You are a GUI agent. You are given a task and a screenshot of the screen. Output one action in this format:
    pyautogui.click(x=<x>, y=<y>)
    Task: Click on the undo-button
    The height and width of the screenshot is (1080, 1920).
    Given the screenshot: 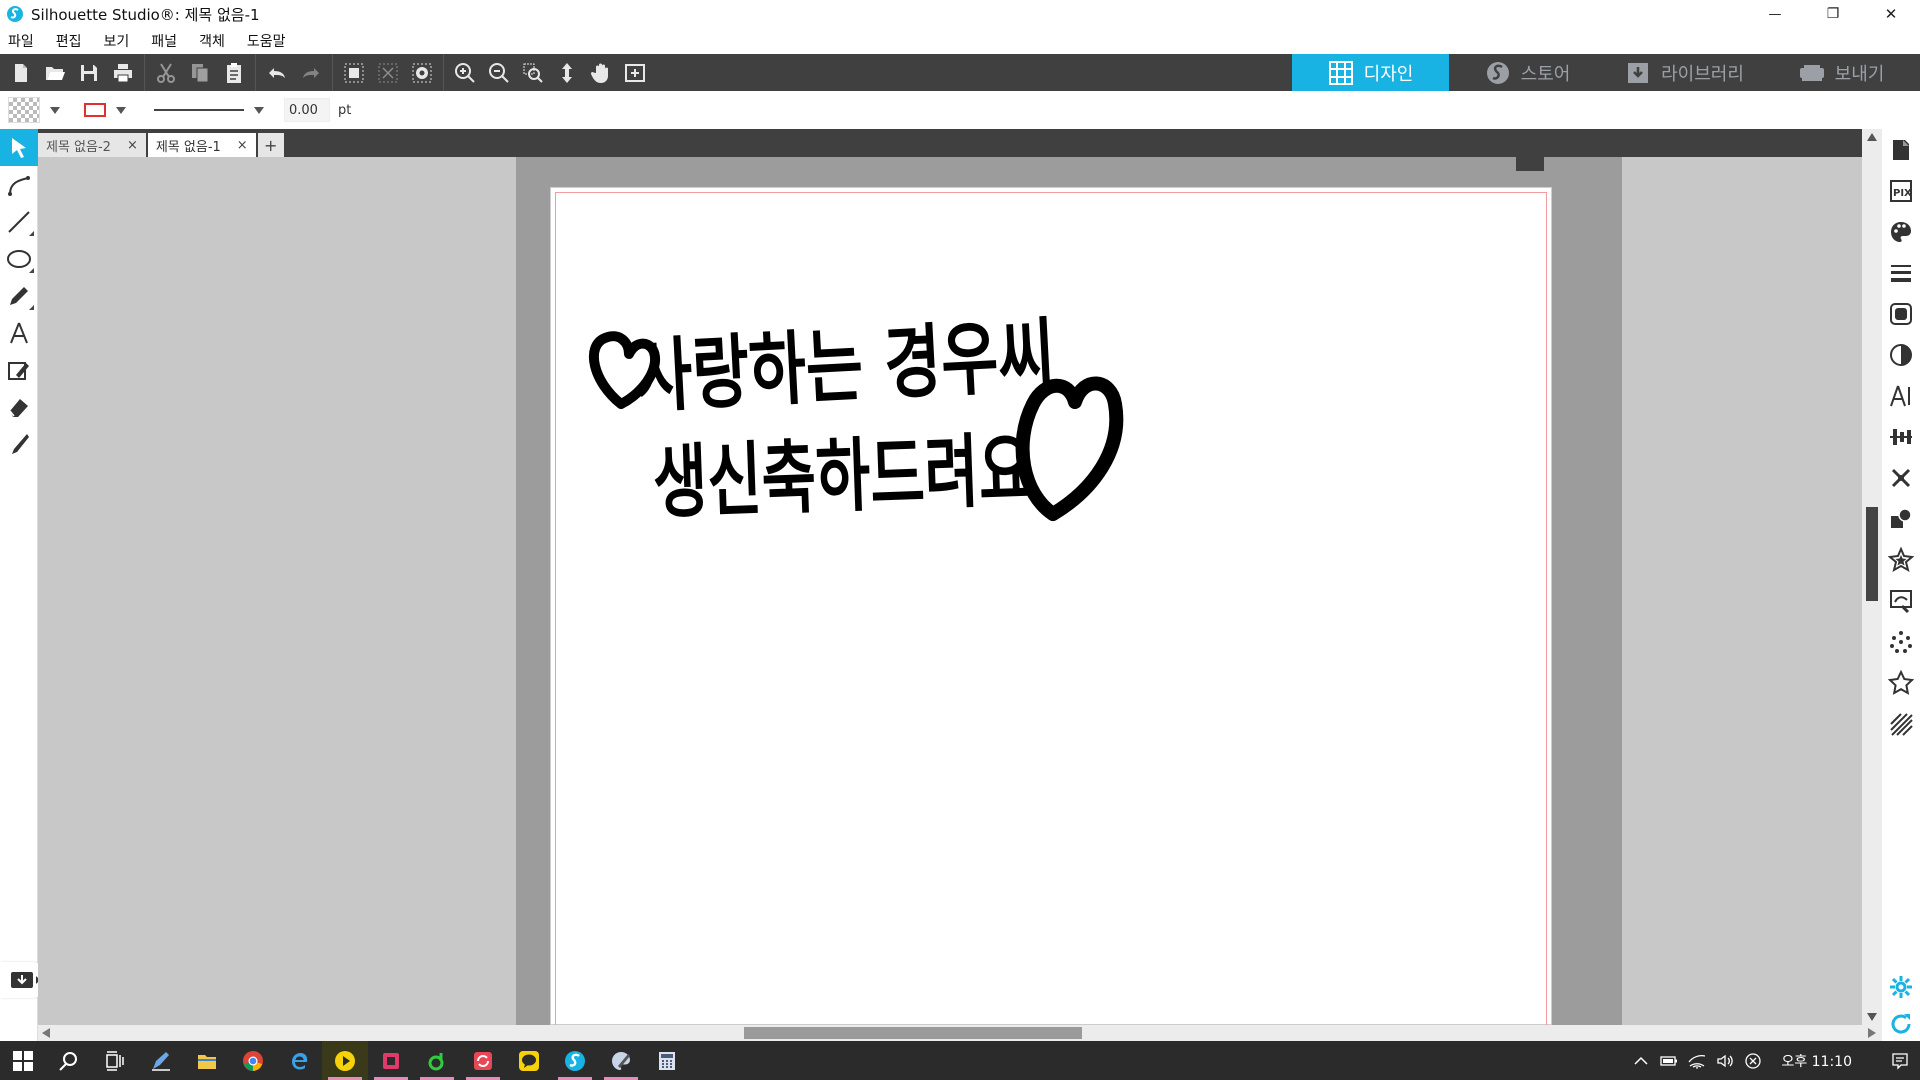 What is the action you would take?
    pyautogui.click(x=277, y=72)
    